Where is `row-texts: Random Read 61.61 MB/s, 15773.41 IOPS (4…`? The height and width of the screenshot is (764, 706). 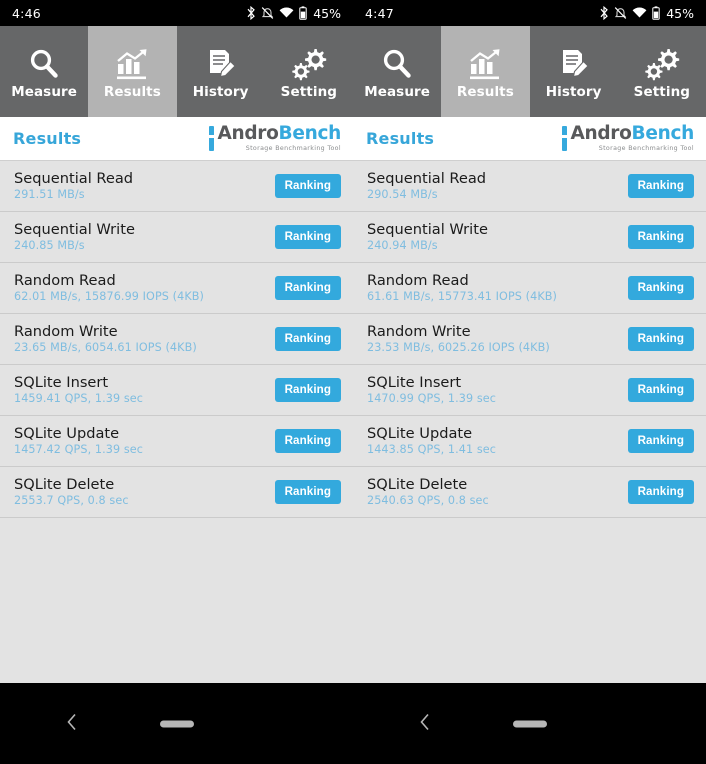 row-texts: Random Read 61.61 MB/s, 15773.41 IOPS (4… is located at coordinates (462, 288).